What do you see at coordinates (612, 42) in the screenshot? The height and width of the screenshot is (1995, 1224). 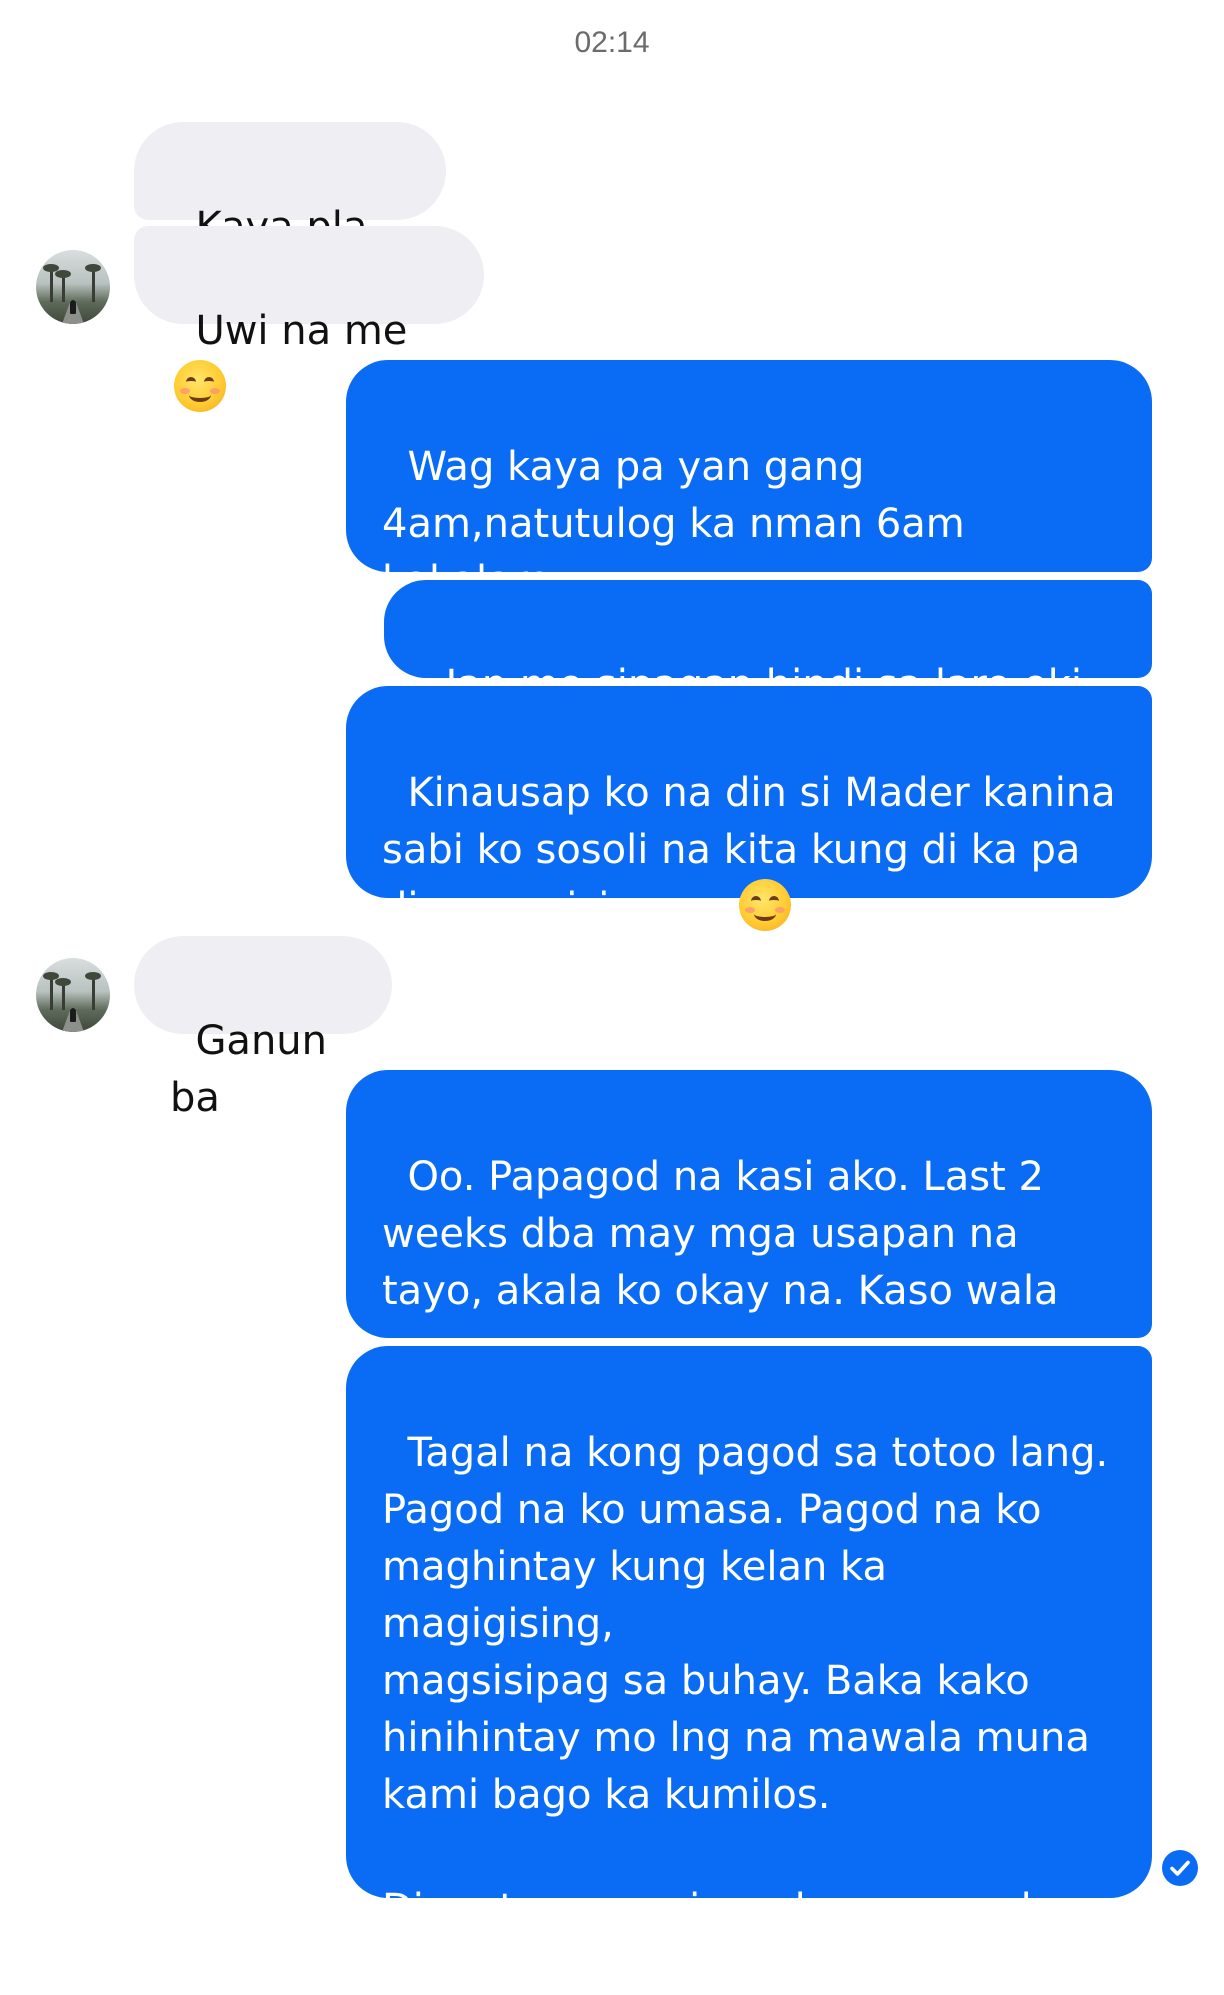 I see `message-timestamp: 02:14` at bounding box center [612, 42].